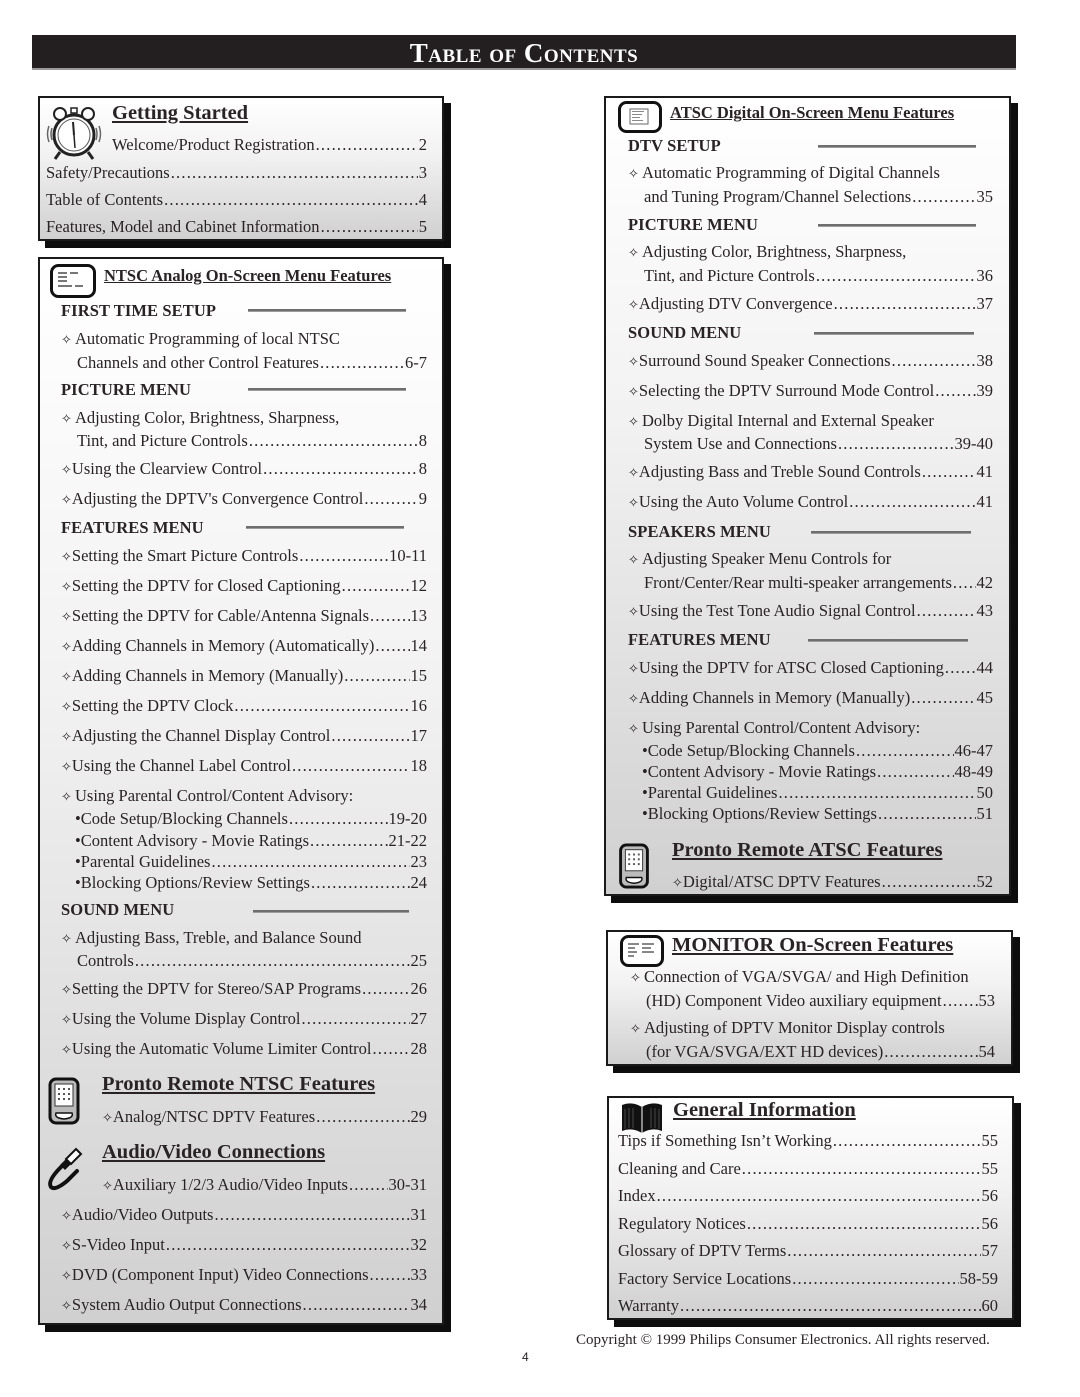  What do you see at coordinates (810, 361) in the screenshot?
I see `toc-entry: ✧Surround Sound Speaker Connections 38` at bounding box center [810, 361].